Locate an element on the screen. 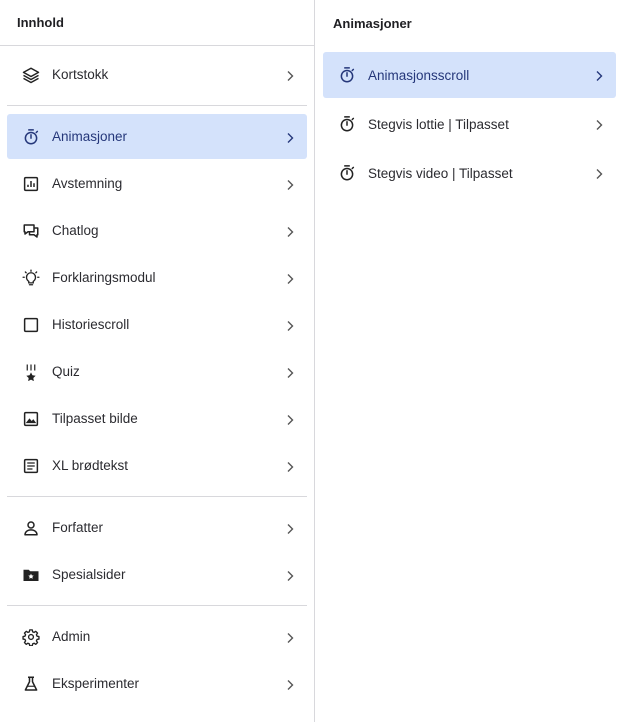 This screenshot has width=623, height=722. subitem-stegvis-video: Stegvis video | Tilpasset is located at coordinates (469, 173).